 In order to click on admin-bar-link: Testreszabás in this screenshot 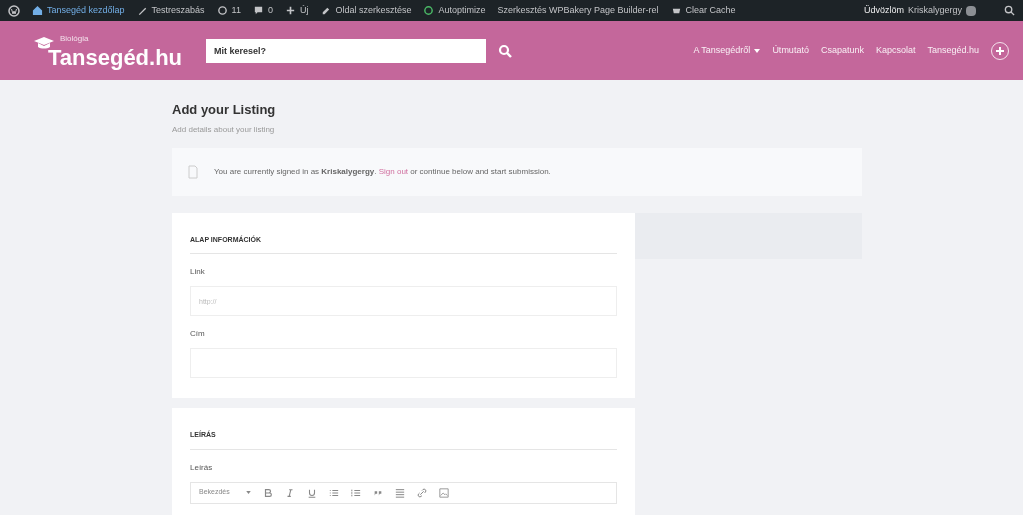, I will do `click(178, 10)`.